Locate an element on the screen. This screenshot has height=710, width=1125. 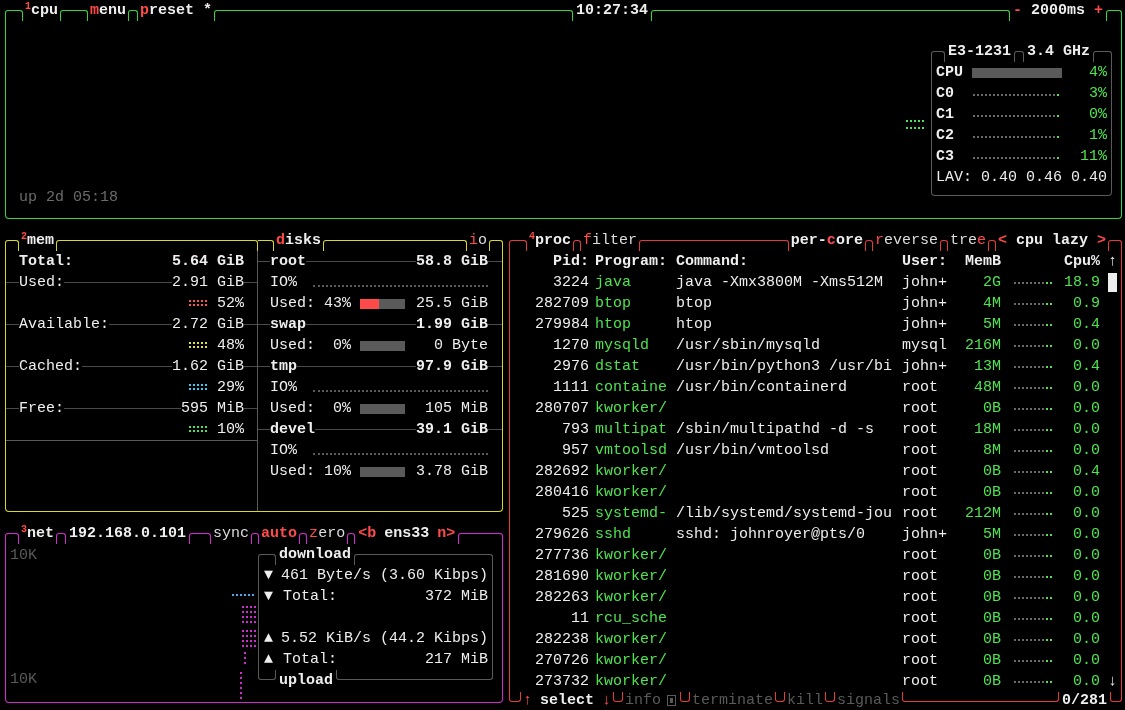
disk-name: devel is located at coordinates (292, 430).